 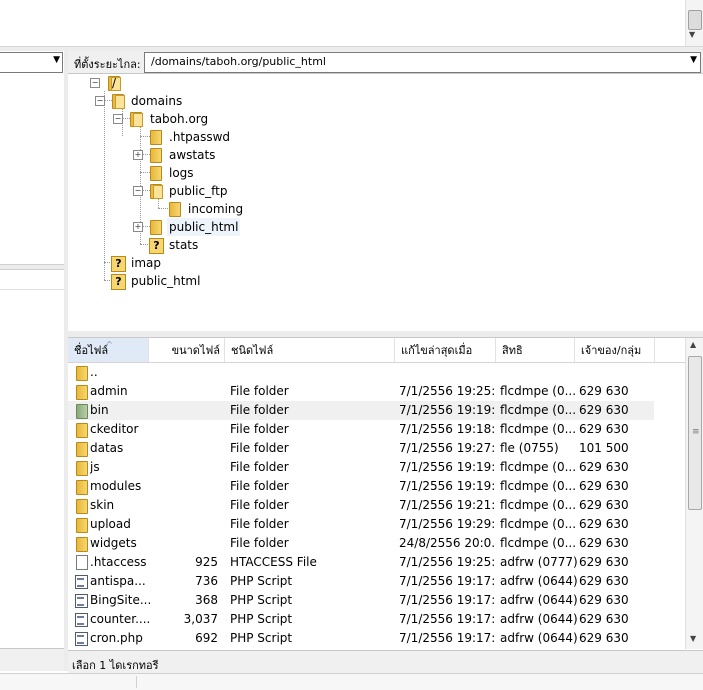 I want to click on grip-icon: ≡, so click(x=696, y=432).